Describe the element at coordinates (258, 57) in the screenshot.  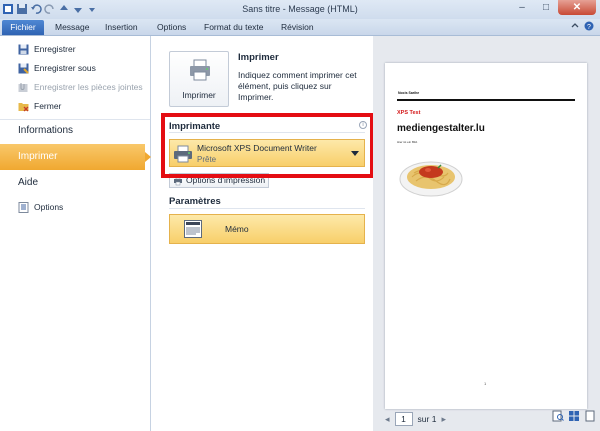
I see `print-section-title: Imprimer` at that location.